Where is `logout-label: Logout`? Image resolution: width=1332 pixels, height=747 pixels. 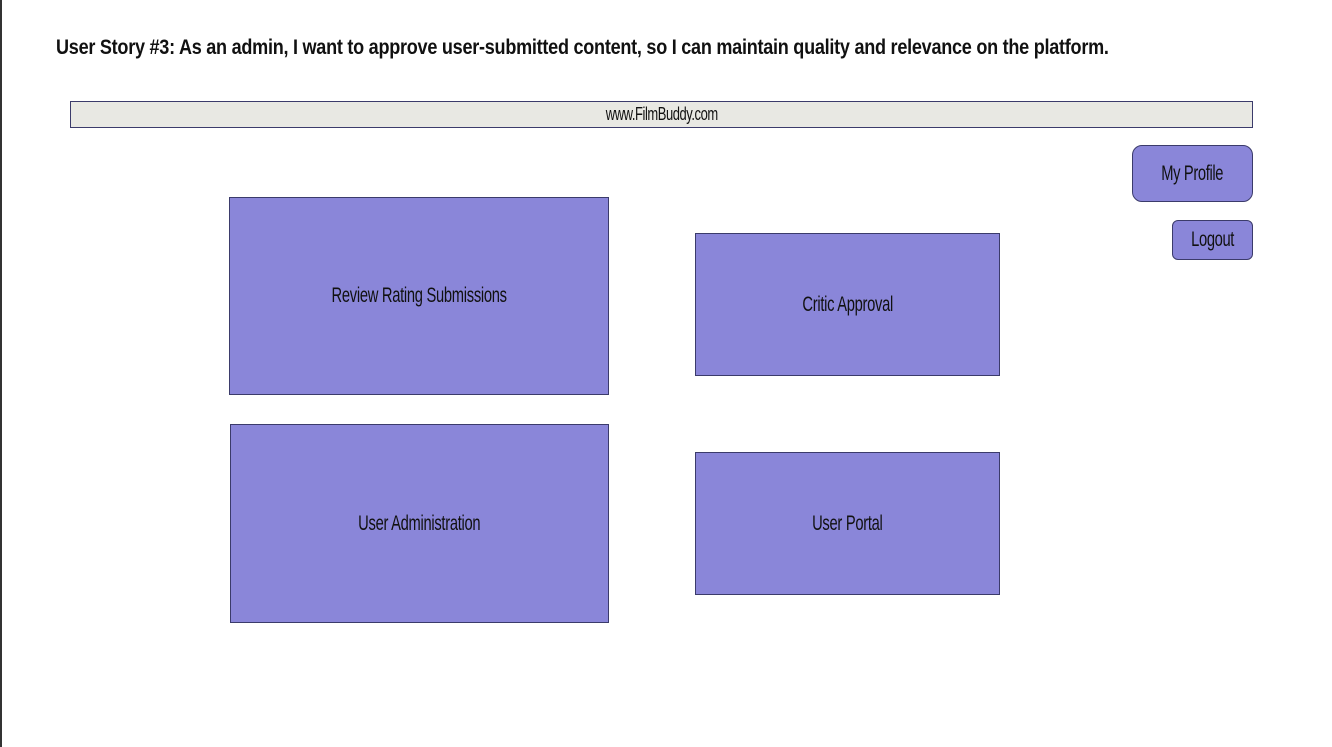
logout-label: Logout is located at coordinates (1212, 239).